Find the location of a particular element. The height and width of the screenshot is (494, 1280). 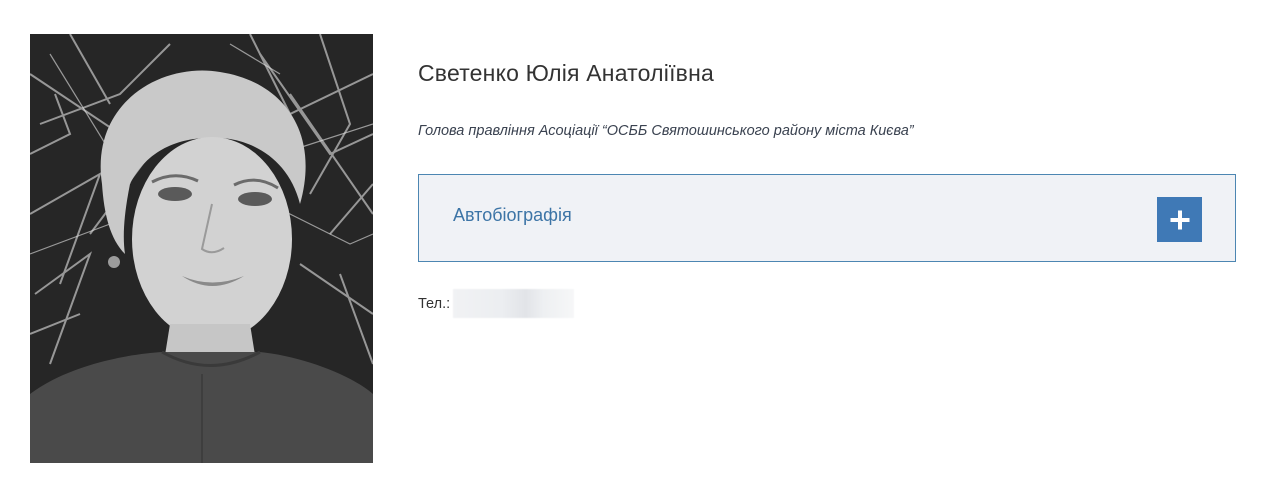

biography-accordion: Автобіографія is located at coordinates (827, 218).